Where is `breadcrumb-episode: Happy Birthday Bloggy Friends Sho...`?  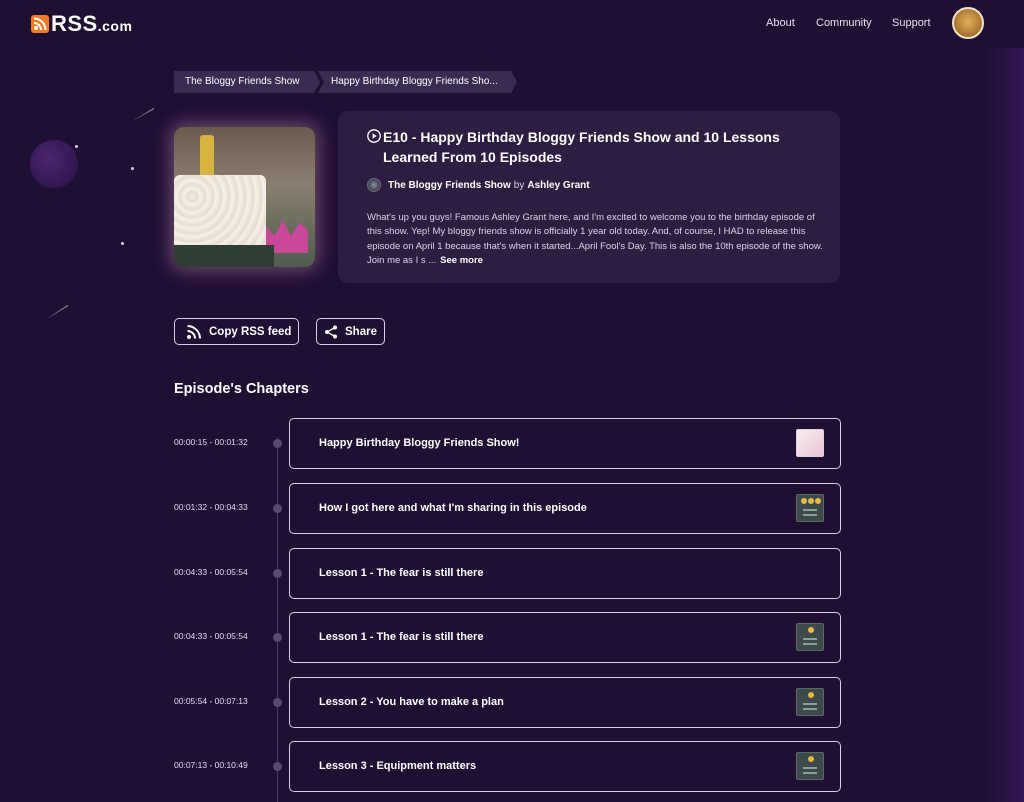 breadcrumb-episode: Happy Birthday Bloggy Friends Sho... is located at coordinates (417, 82).